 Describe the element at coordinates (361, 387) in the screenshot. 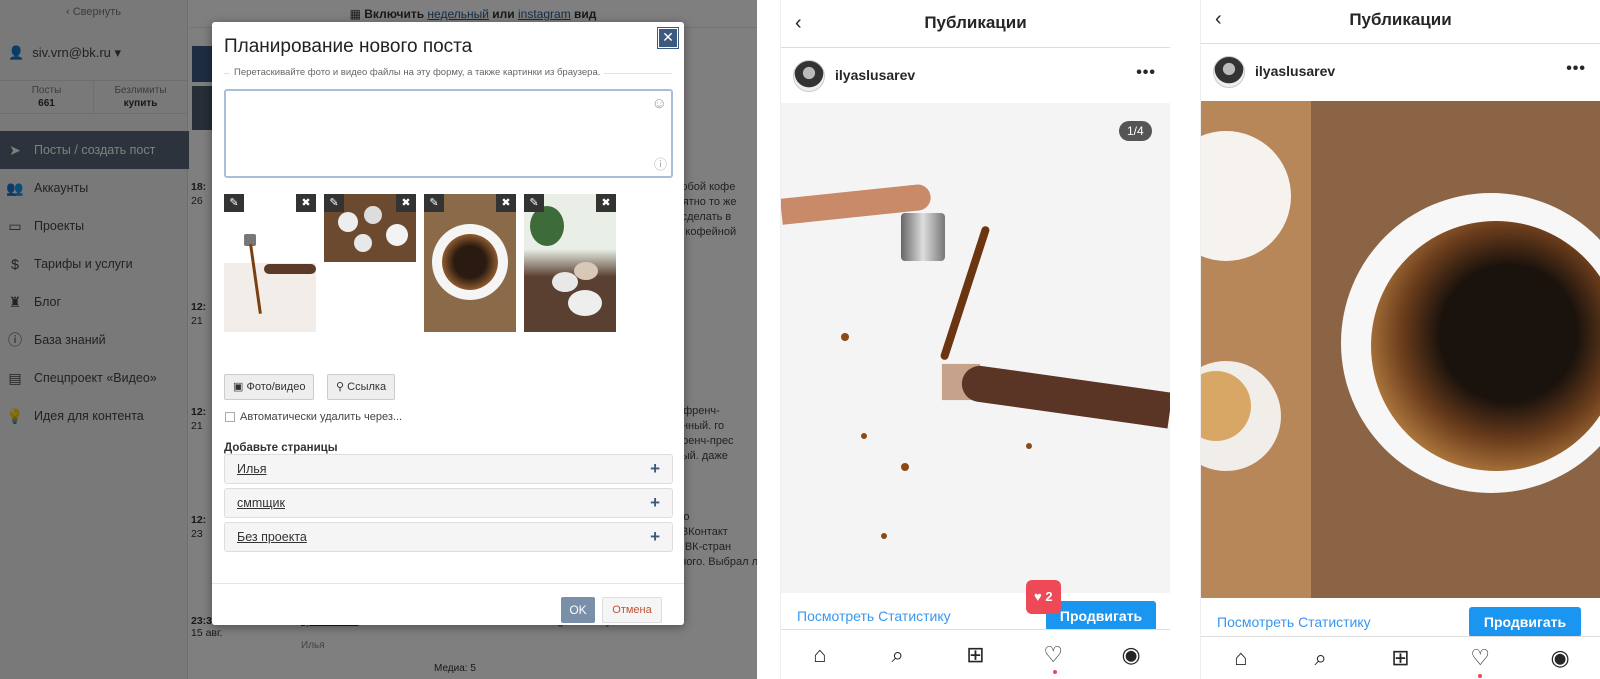

I see `add-link-button: ⚲ Ссылка` at that location.